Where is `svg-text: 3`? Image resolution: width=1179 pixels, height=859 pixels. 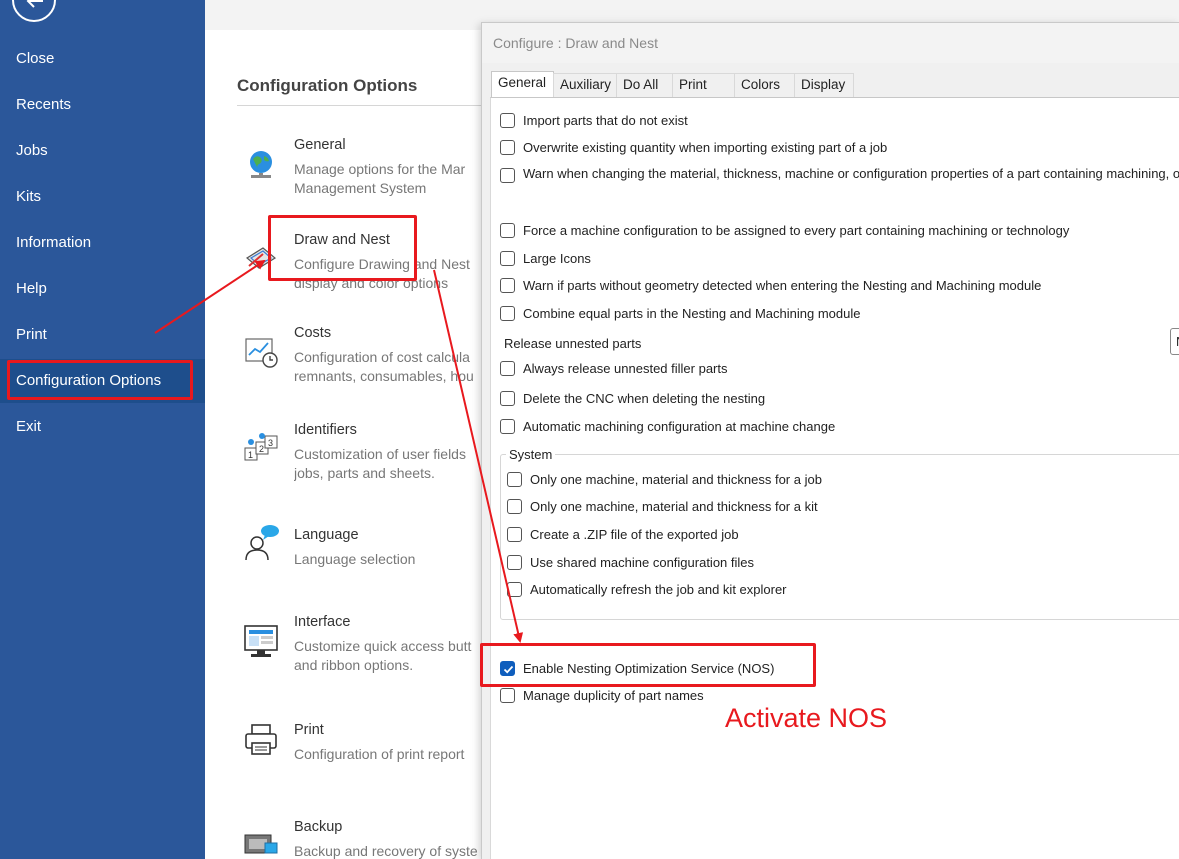
svg-text: 3 is located at coordinates (270, 443).